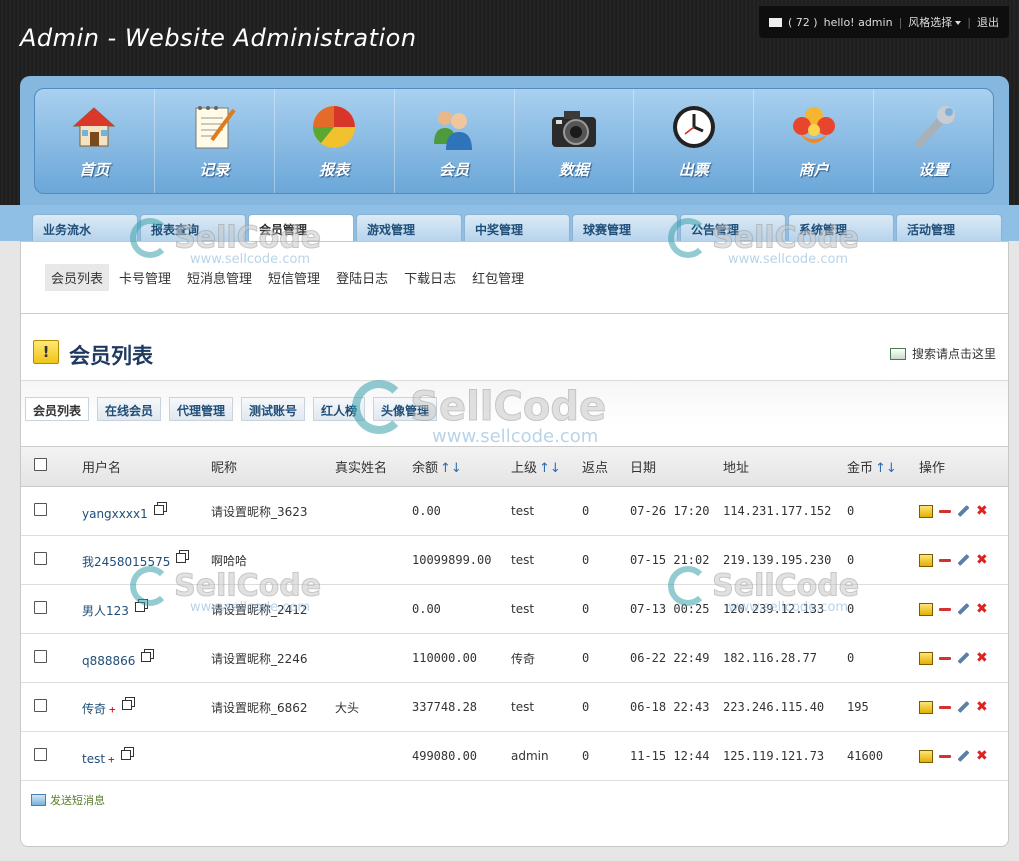  I want to click on subtab-online-members: 在线会员, so click(129, 409).